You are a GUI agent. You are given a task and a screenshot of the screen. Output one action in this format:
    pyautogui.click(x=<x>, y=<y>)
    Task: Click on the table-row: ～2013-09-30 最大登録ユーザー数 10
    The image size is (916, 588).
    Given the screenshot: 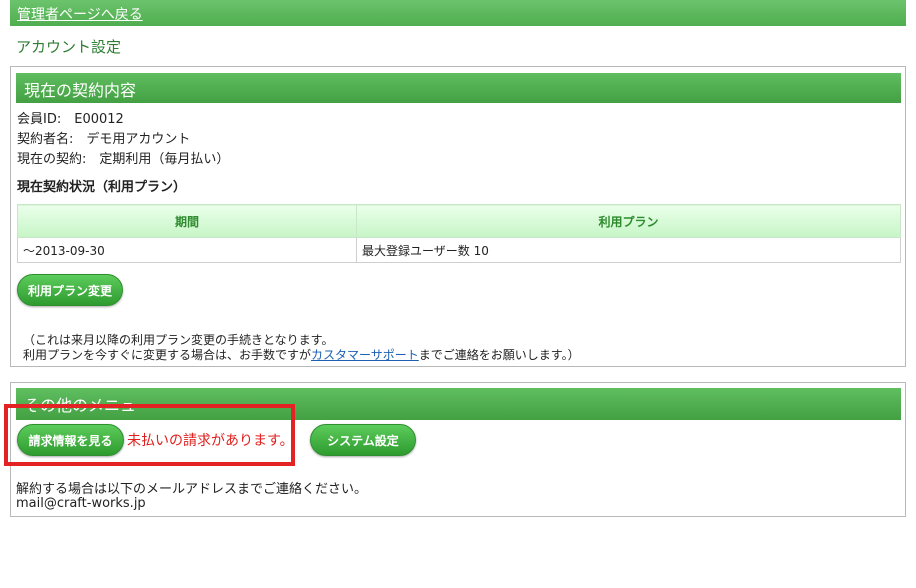 What is the action you would take?
    pyautogui.click(x=459, y=250)
    